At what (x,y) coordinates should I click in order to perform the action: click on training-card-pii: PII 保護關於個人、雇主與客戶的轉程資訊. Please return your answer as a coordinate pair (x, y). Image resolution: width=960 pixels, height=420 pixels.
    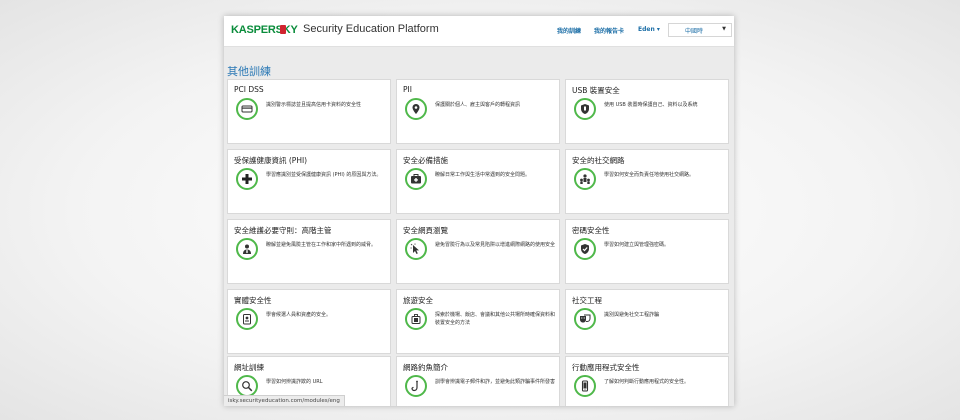
    Looking at the image, I should click on (478, 111).